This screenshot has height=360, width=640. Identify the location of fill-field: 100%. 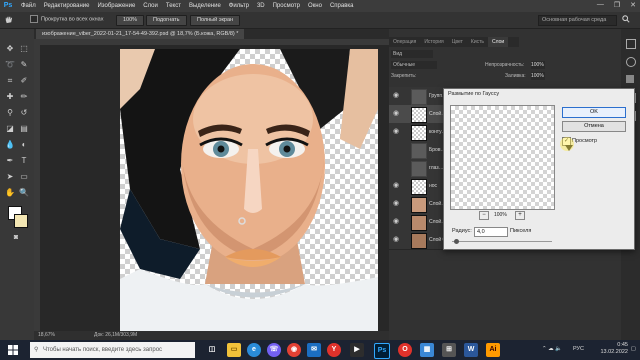
(538, 76).